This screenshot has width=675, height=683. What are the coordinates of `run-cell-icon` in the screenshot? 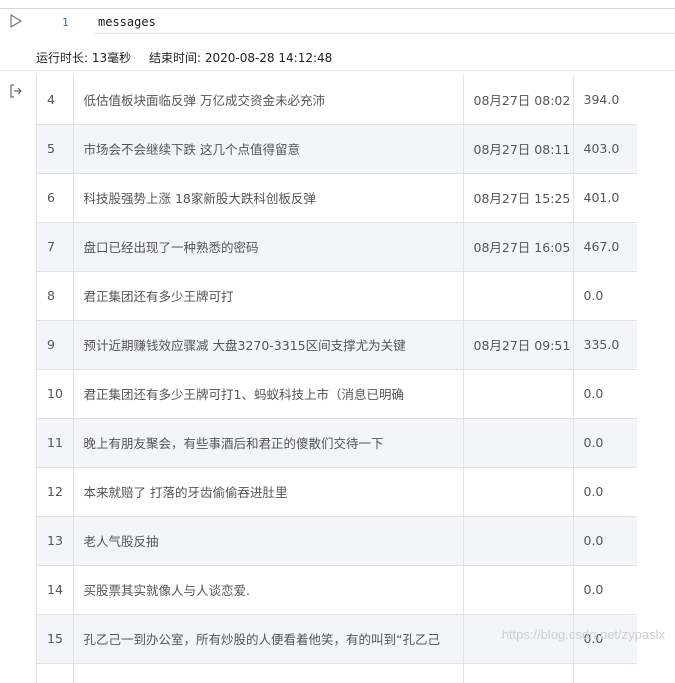 It's located at (16, 21).